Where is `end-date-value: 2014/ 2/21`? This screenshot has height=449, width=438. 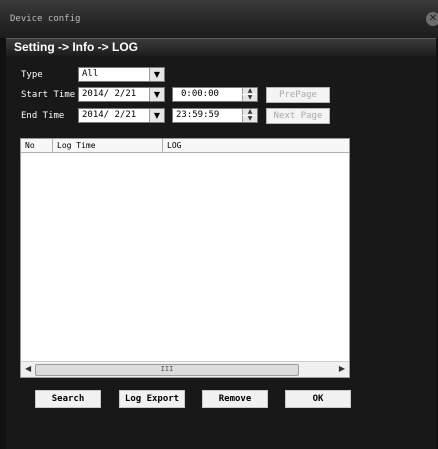
end-date-value: 2014/ 2/21 is located at coordinates (109, 115).